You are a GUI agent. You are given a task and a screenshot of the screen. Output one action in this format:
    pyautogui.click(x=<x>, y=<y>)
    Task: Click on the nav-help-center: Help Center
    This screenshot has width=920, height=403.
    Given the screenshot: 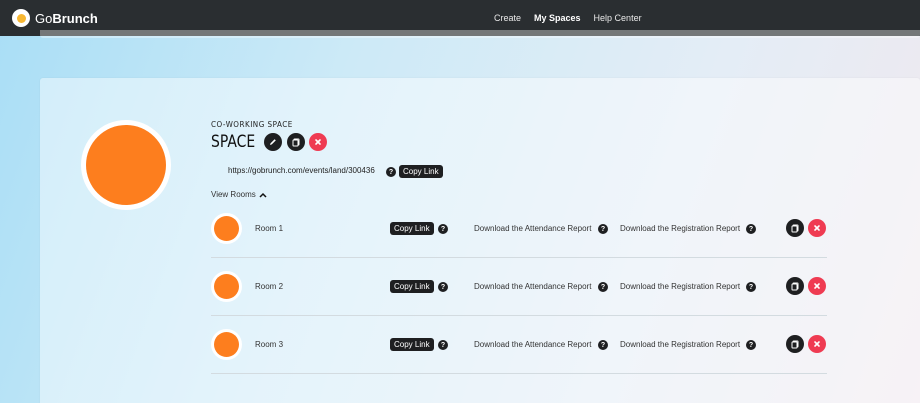 What is the action you would take?
    pyautogui.click(x=618, y=18)
    